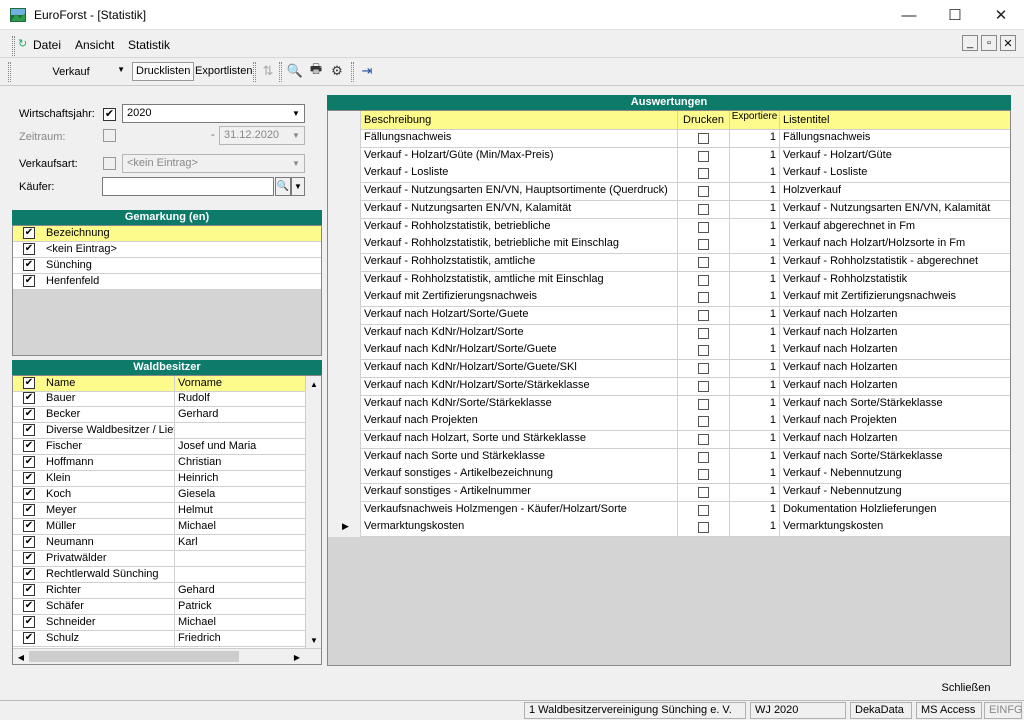  I want to click on waldbesitzer-row: ✔ Becker Gerhard, so click(159, 415).